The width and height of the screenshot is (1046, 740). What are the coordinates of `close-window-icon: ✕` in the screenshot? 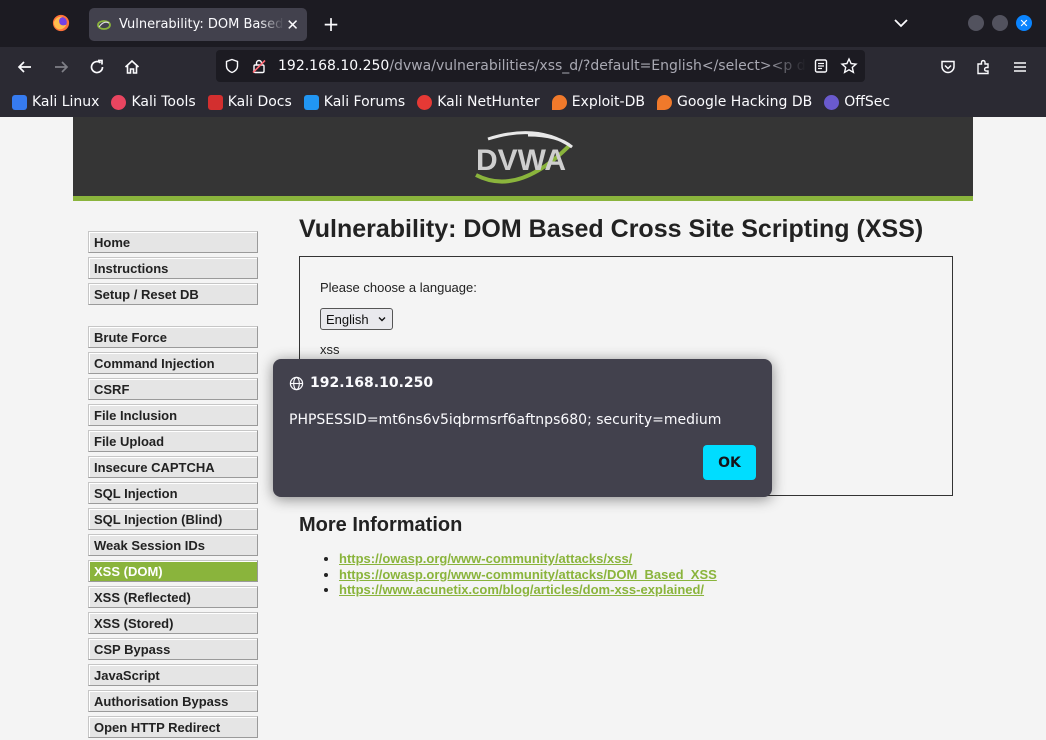 It's located at (1024, 23).